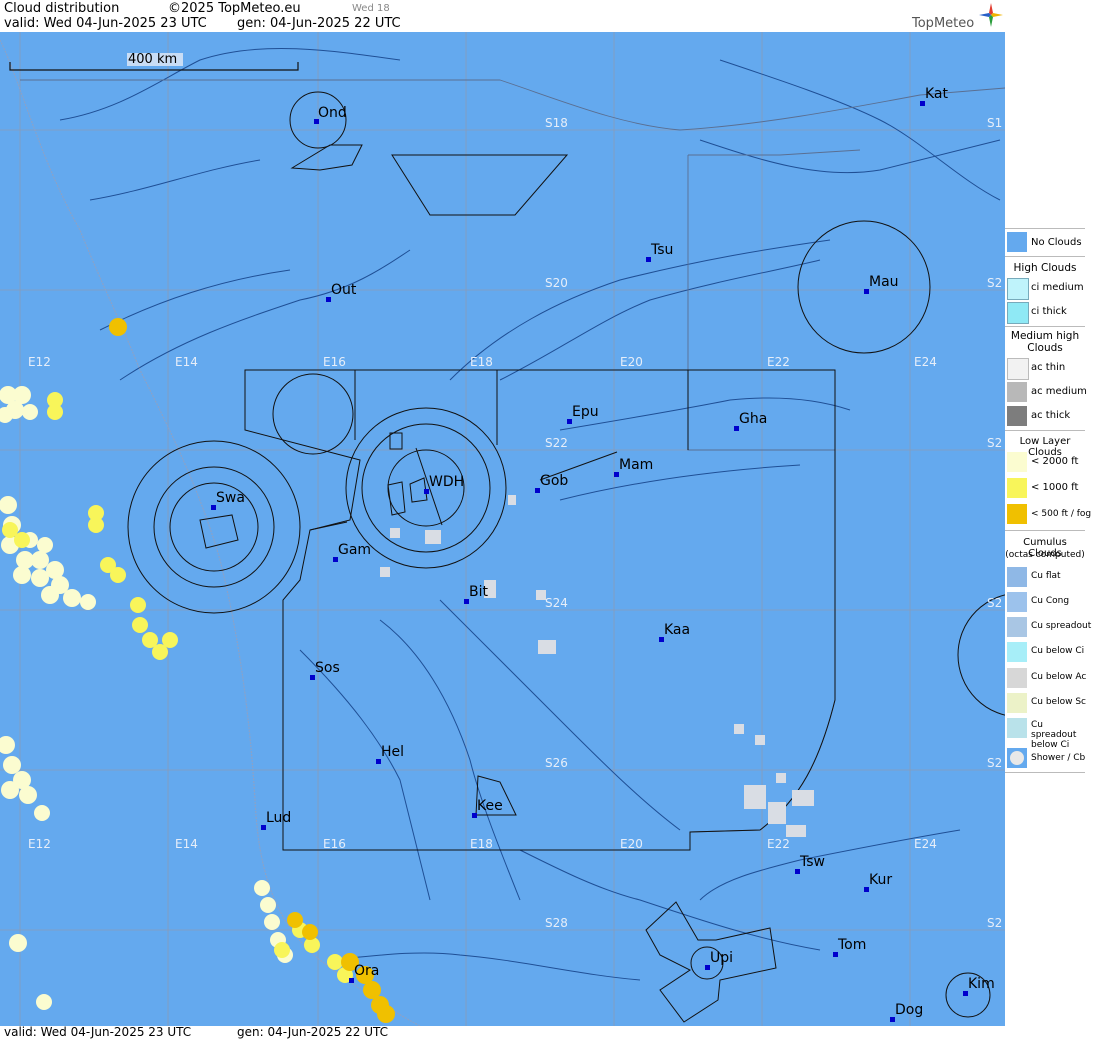 The height and width of the screenshot is (1040, 1097). What do you see at coordinates (636, 465) in the screenshot?
I see `station-label: Mam` at bounding box center [636, 465].